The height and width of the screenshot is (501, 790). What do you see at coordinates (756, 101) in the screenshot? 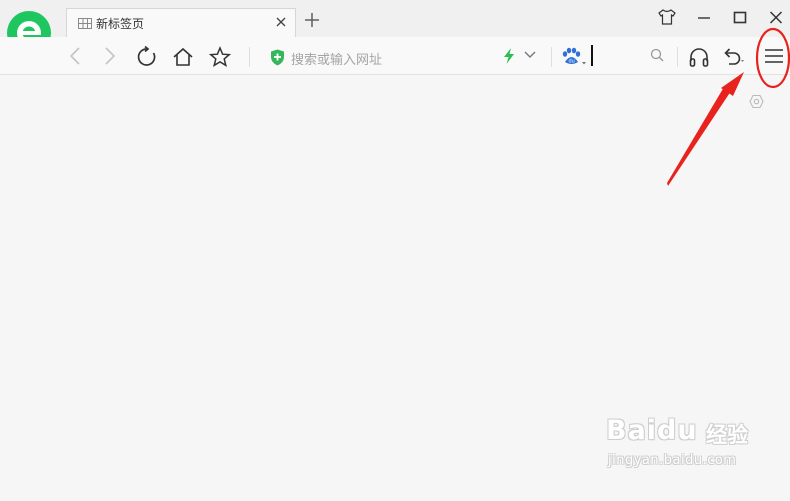
I see `settings-hex-icon` at bounding box center [756, 101].